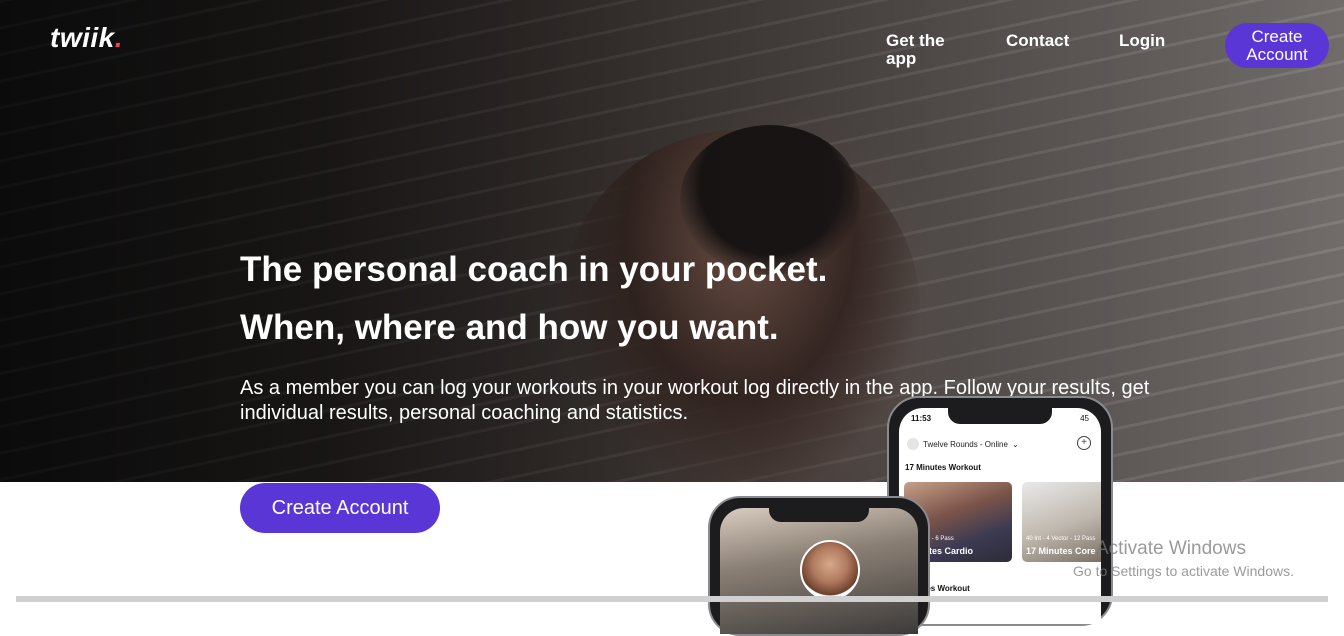  I want to click on chevron-down-icon: ⌄, so click(1015, 444).